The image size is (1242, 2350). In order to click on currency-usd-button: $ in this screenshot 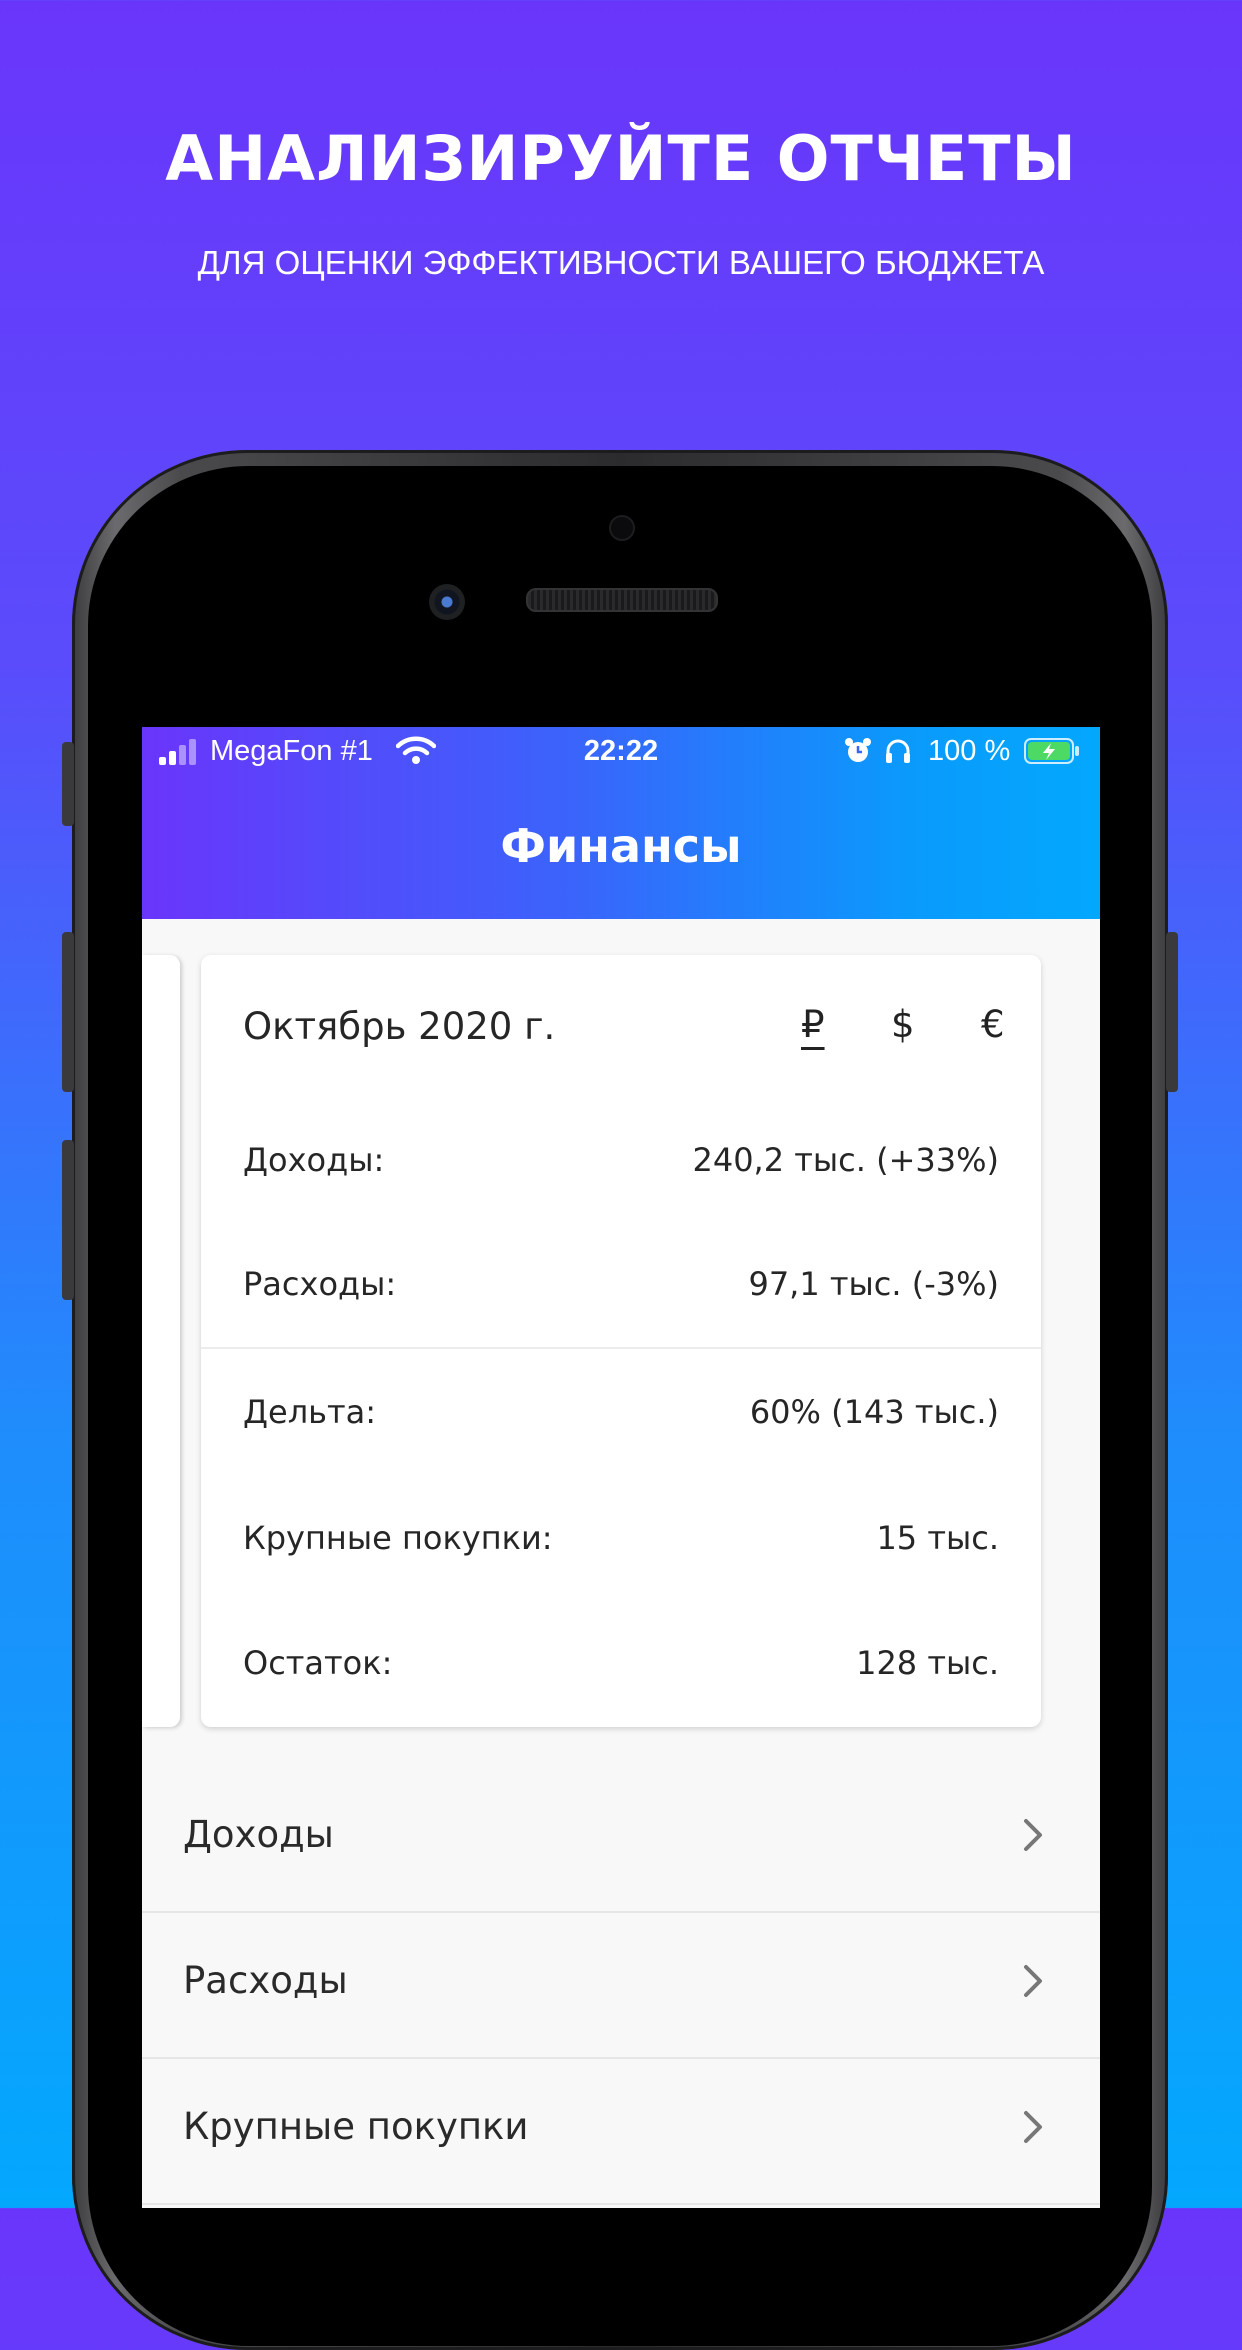, I will do `click(903, 1024)`.